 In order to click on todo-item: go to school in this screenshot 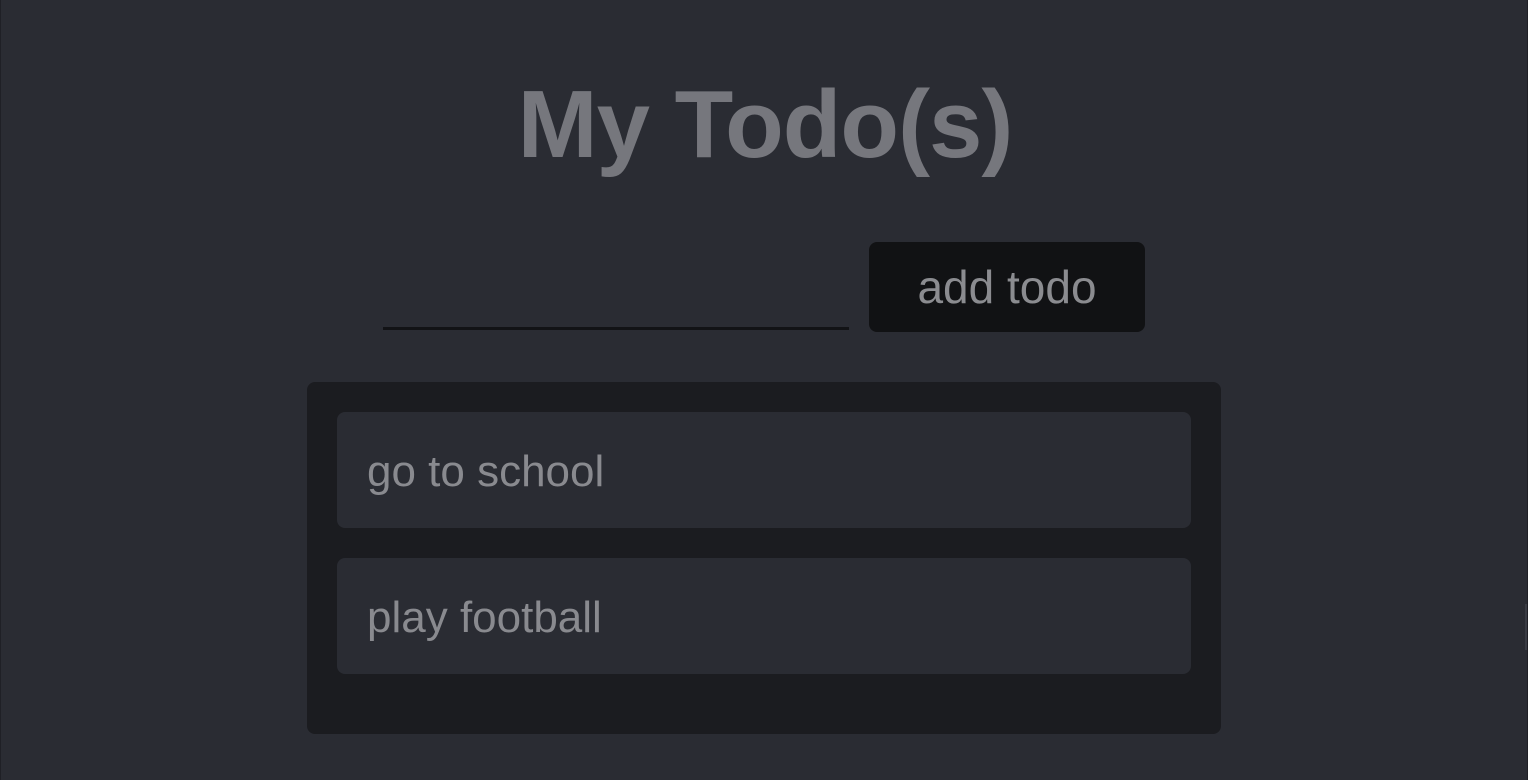, I will do `click(764, 470)`.